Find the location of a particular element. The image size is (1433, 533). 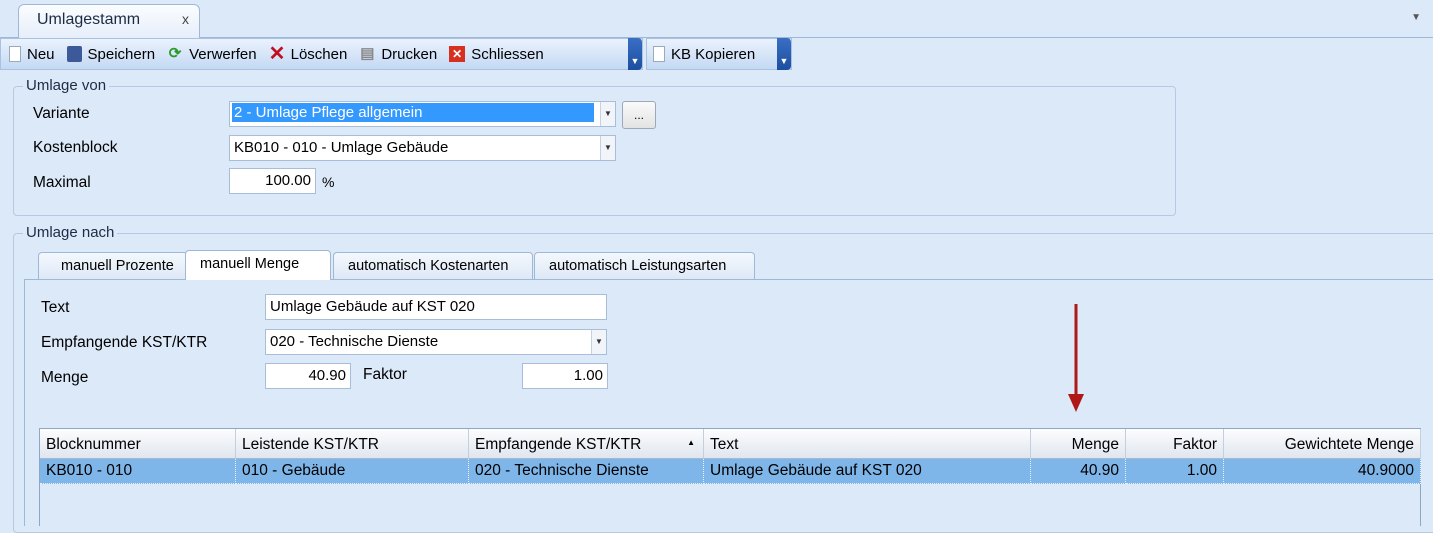

cell-blocknummer: KB010 - 010 is located at coordinates (138, 471).